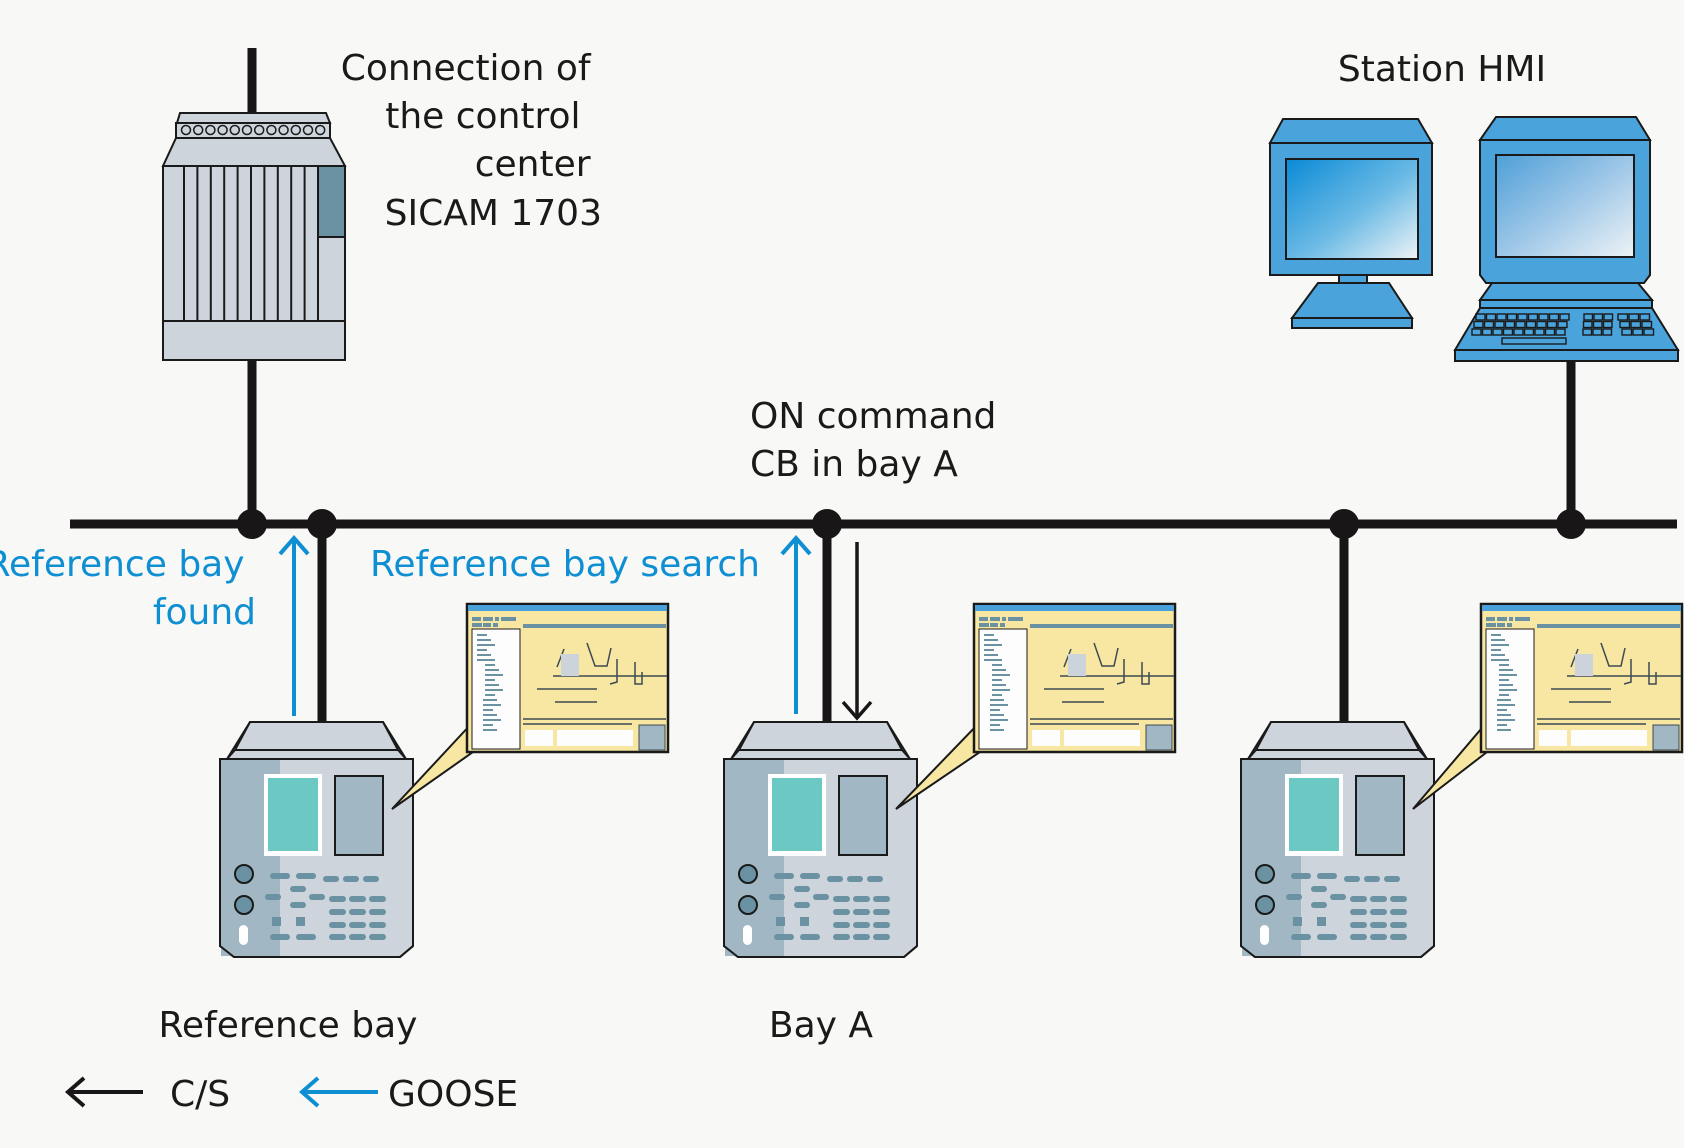  What do you see at coordinates (1548, 706) in the screenshot?
I see `hmi-display-callout` at bounding box center [1548, 706].